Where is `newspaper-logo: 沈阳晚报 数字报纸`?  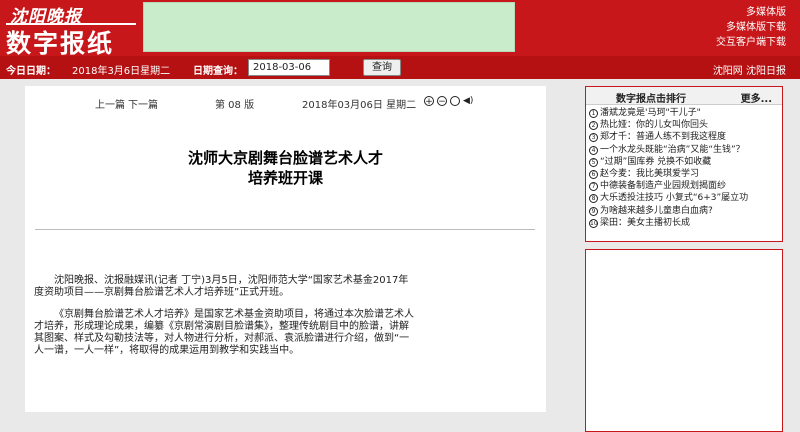 newspaper-logo: 沈阳晚报 数字报纸 is located at coordinates (72, 30).